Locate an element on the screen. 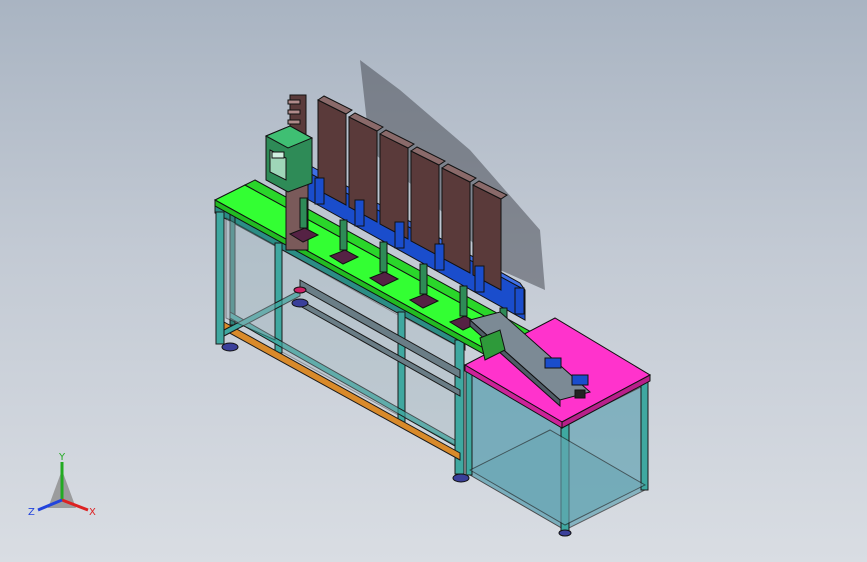 The width and height of the screenshot is (867, 562). x-axis-label: X is located at coordinates (92, 512).